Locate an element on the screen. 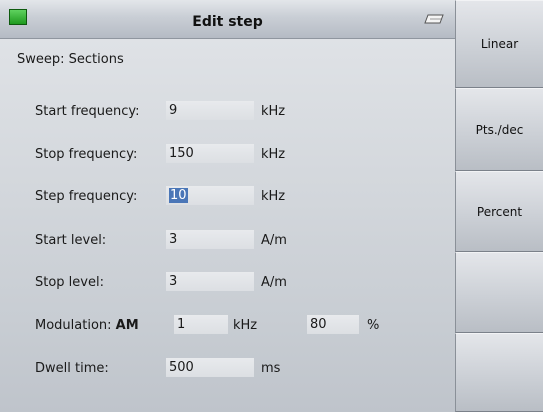  modulation-label: Modulation: AM is located at coordinates (87, 325).